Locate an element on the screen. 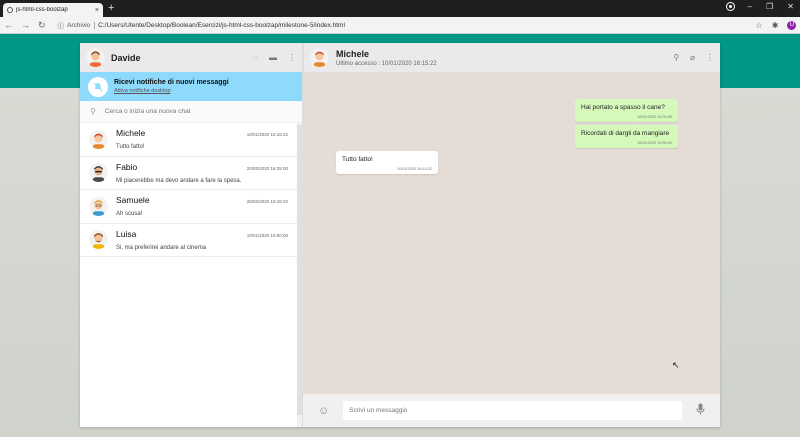  chat-last-message: Si, ma preferirei andare al cinema is located at coordinates (161, 247).